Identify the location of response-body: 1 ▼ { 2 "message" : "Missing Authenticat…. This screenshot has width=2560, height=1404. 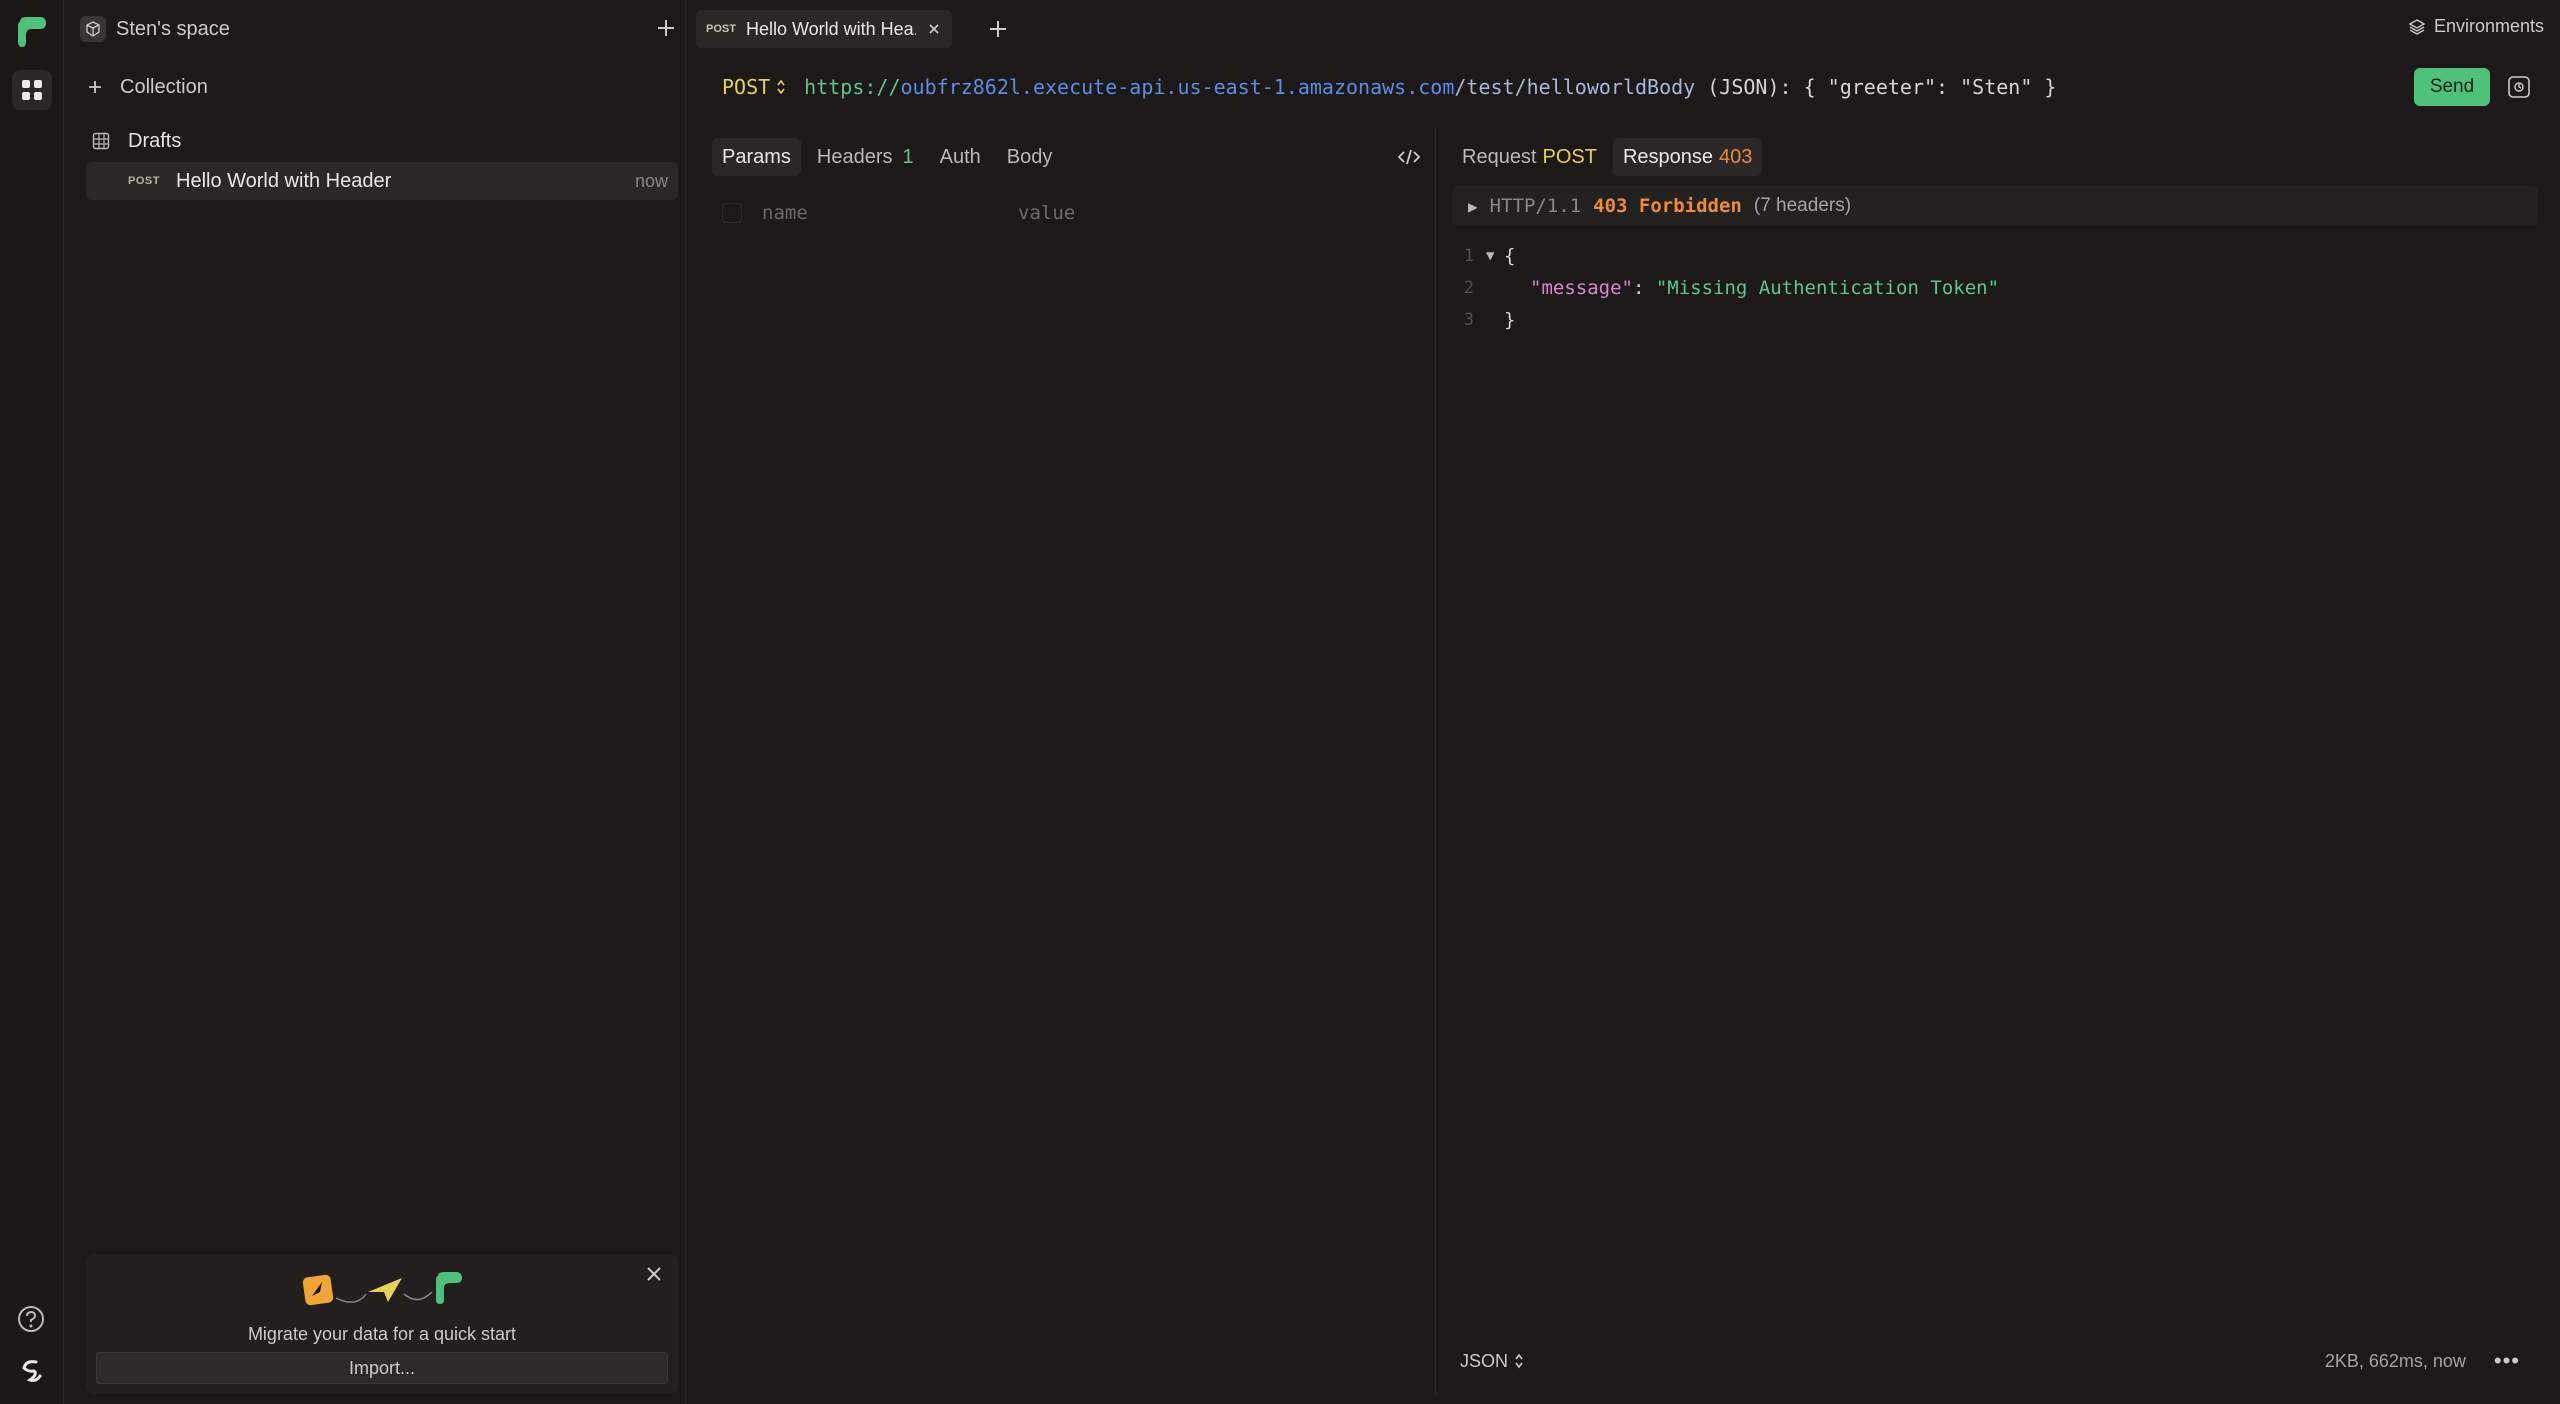
(1992, 288).